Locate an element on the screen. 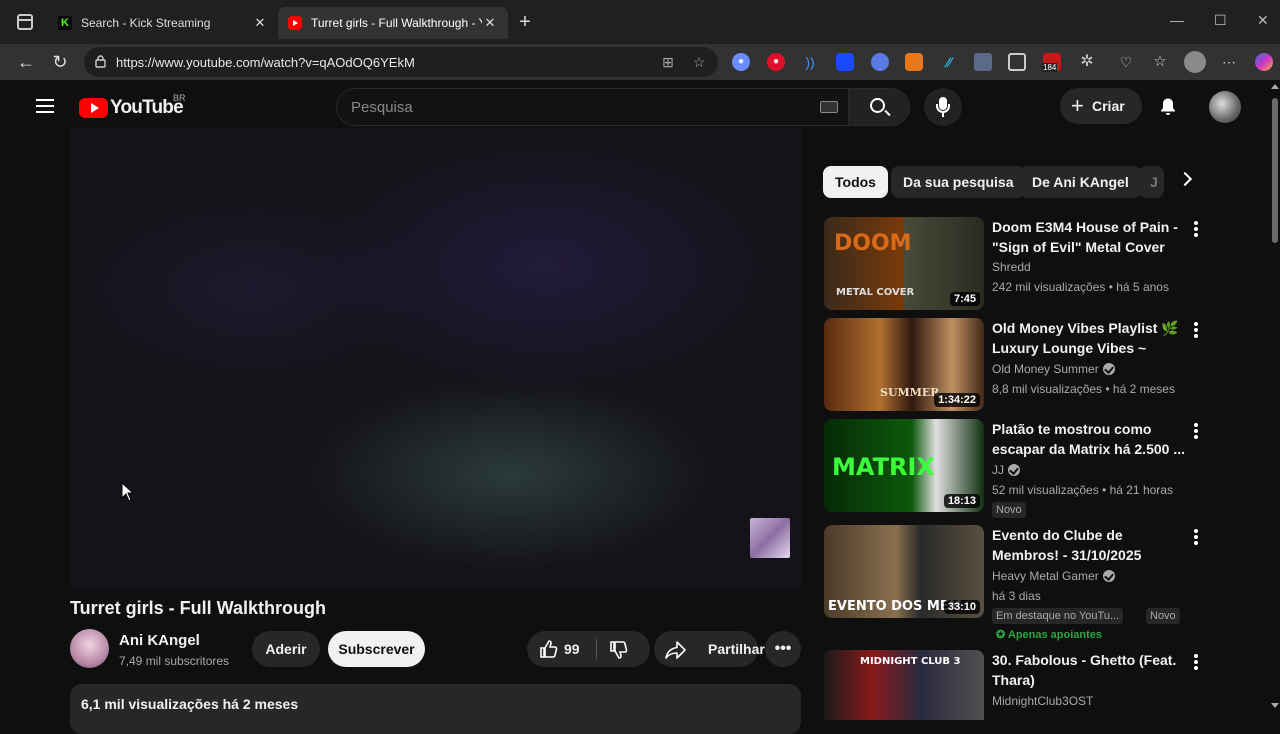 This screenshot has height=734, width=1280. profile-avatar is located at coordinates (1195, 62).